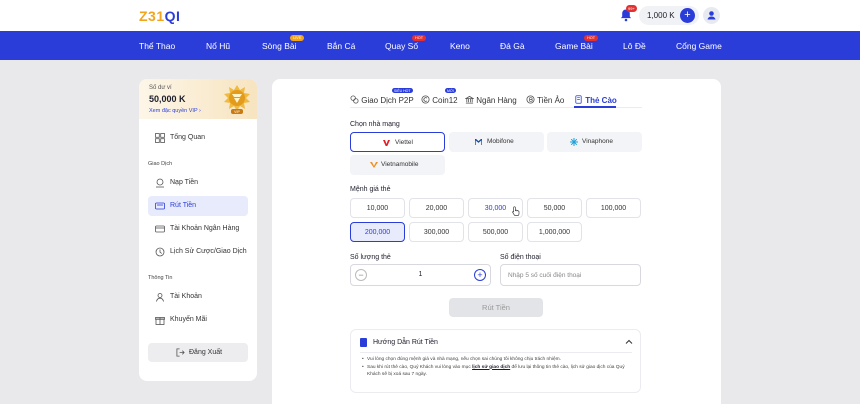 The width and height of the screenshot is (860, 404). I want to click on section-title-info: Thông Tin, so click(160, 278).